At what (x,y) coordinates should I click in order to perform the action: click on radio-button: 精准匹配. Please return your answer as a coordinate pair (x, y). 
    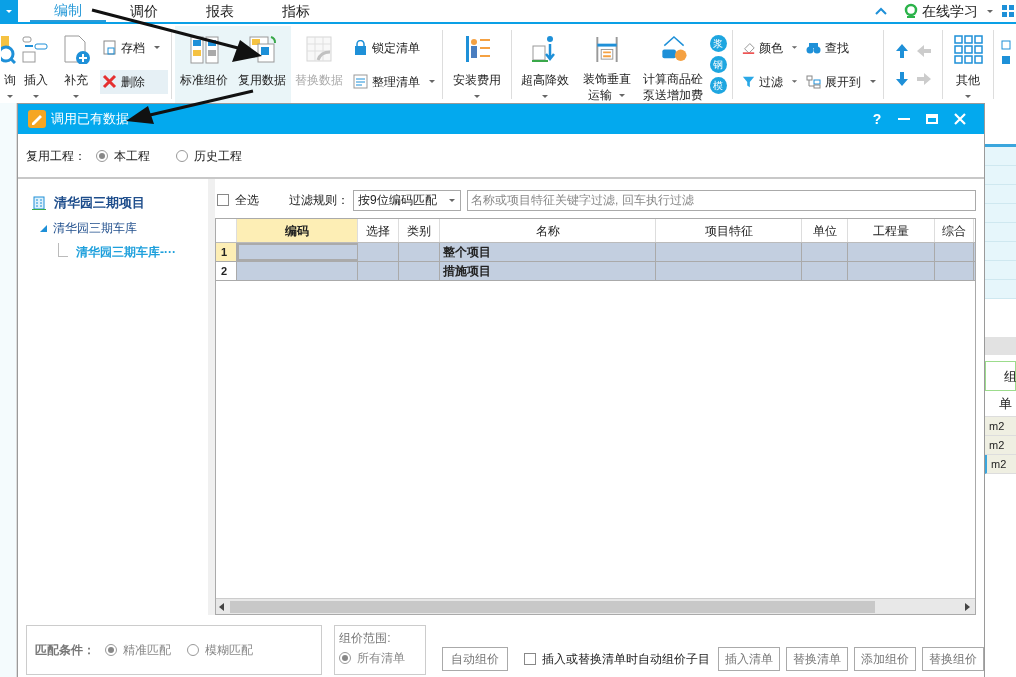
    Looking at the image, I should click on (138, 650).